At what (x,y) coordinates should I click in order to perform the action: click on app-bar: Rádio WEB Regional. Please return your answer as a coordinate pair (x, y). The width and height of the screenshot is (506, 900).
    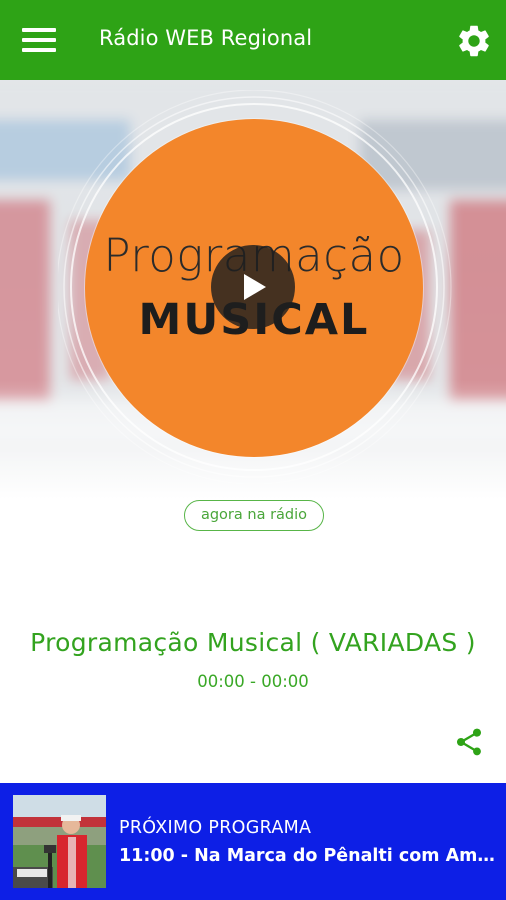
    Looking at the image, I should click on (253, 40).